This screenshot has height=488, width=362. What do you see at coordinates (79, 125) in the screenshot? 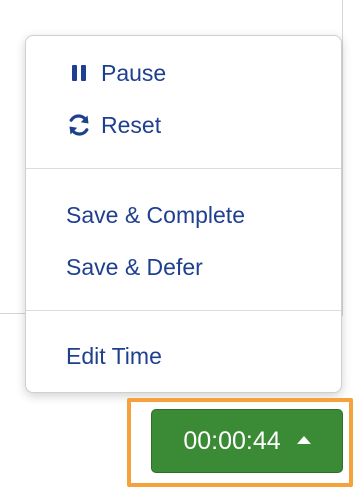
I see `refresh-icon` at bounding box center [79, 125].